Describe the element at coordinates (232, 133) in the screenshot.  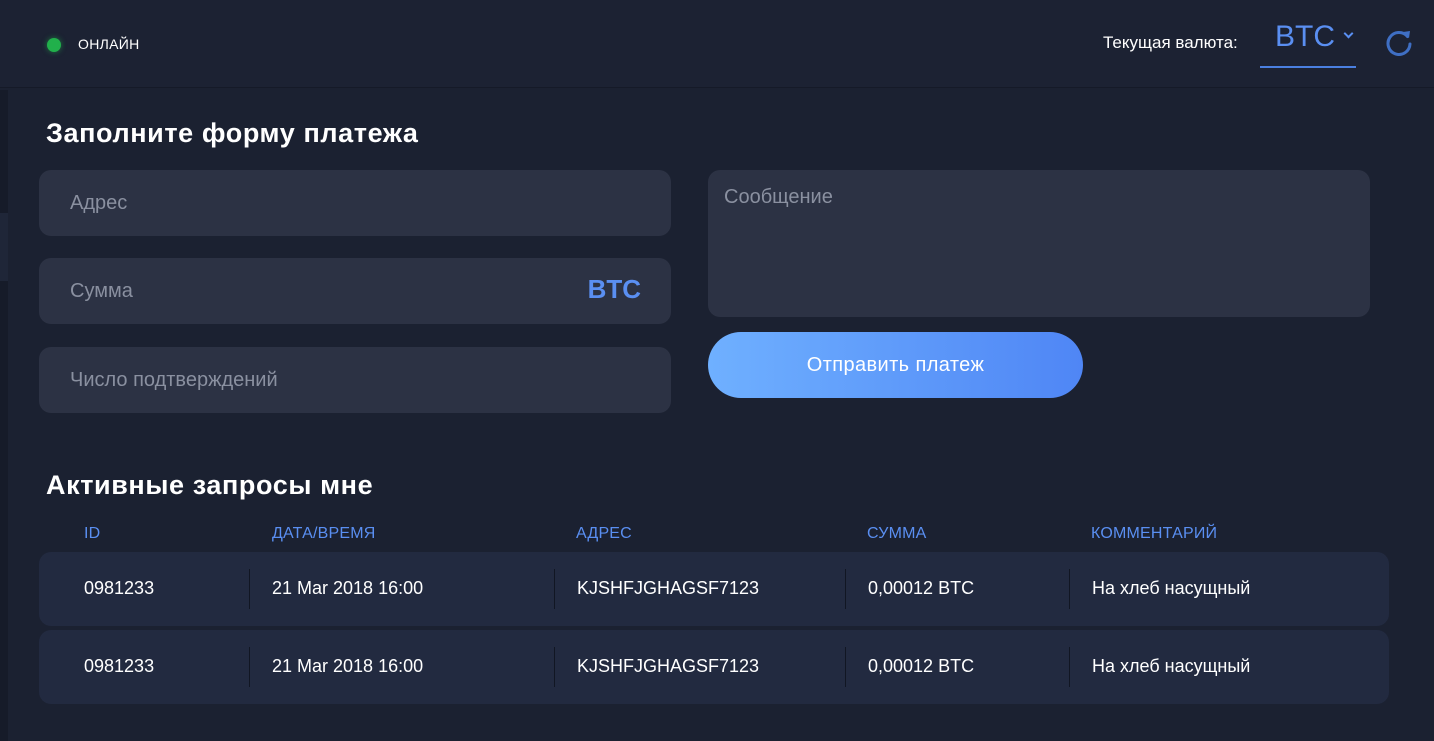
I see `payment-form-title: Заполните форму платежа` at that location.